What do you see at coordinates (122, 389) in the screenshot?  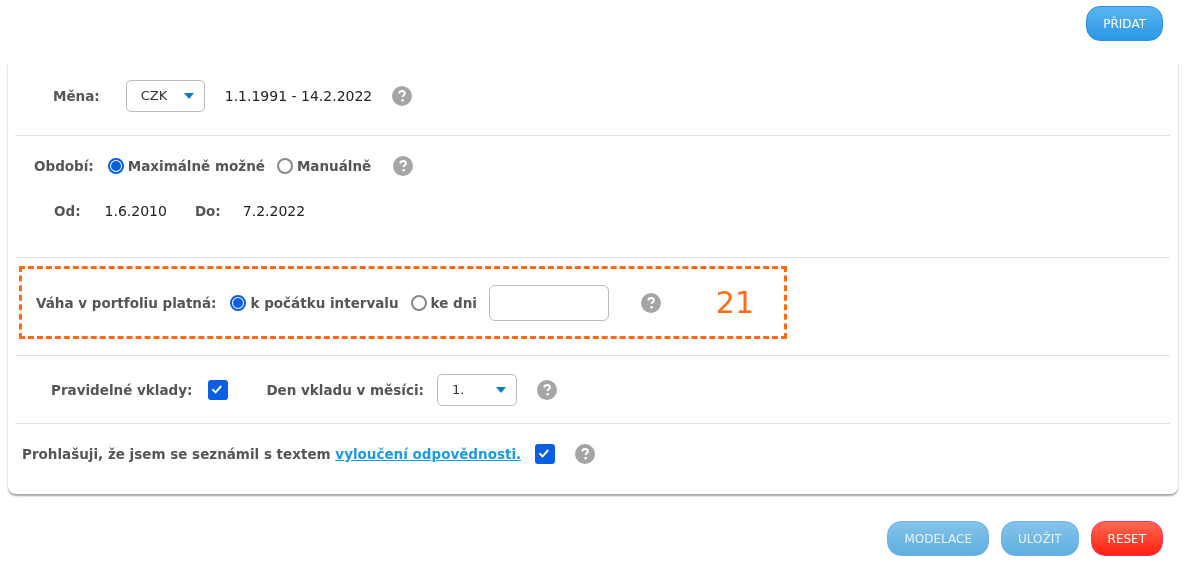 I see `field-label: Pravidelné vklady:` at bounding box center [122, 389].